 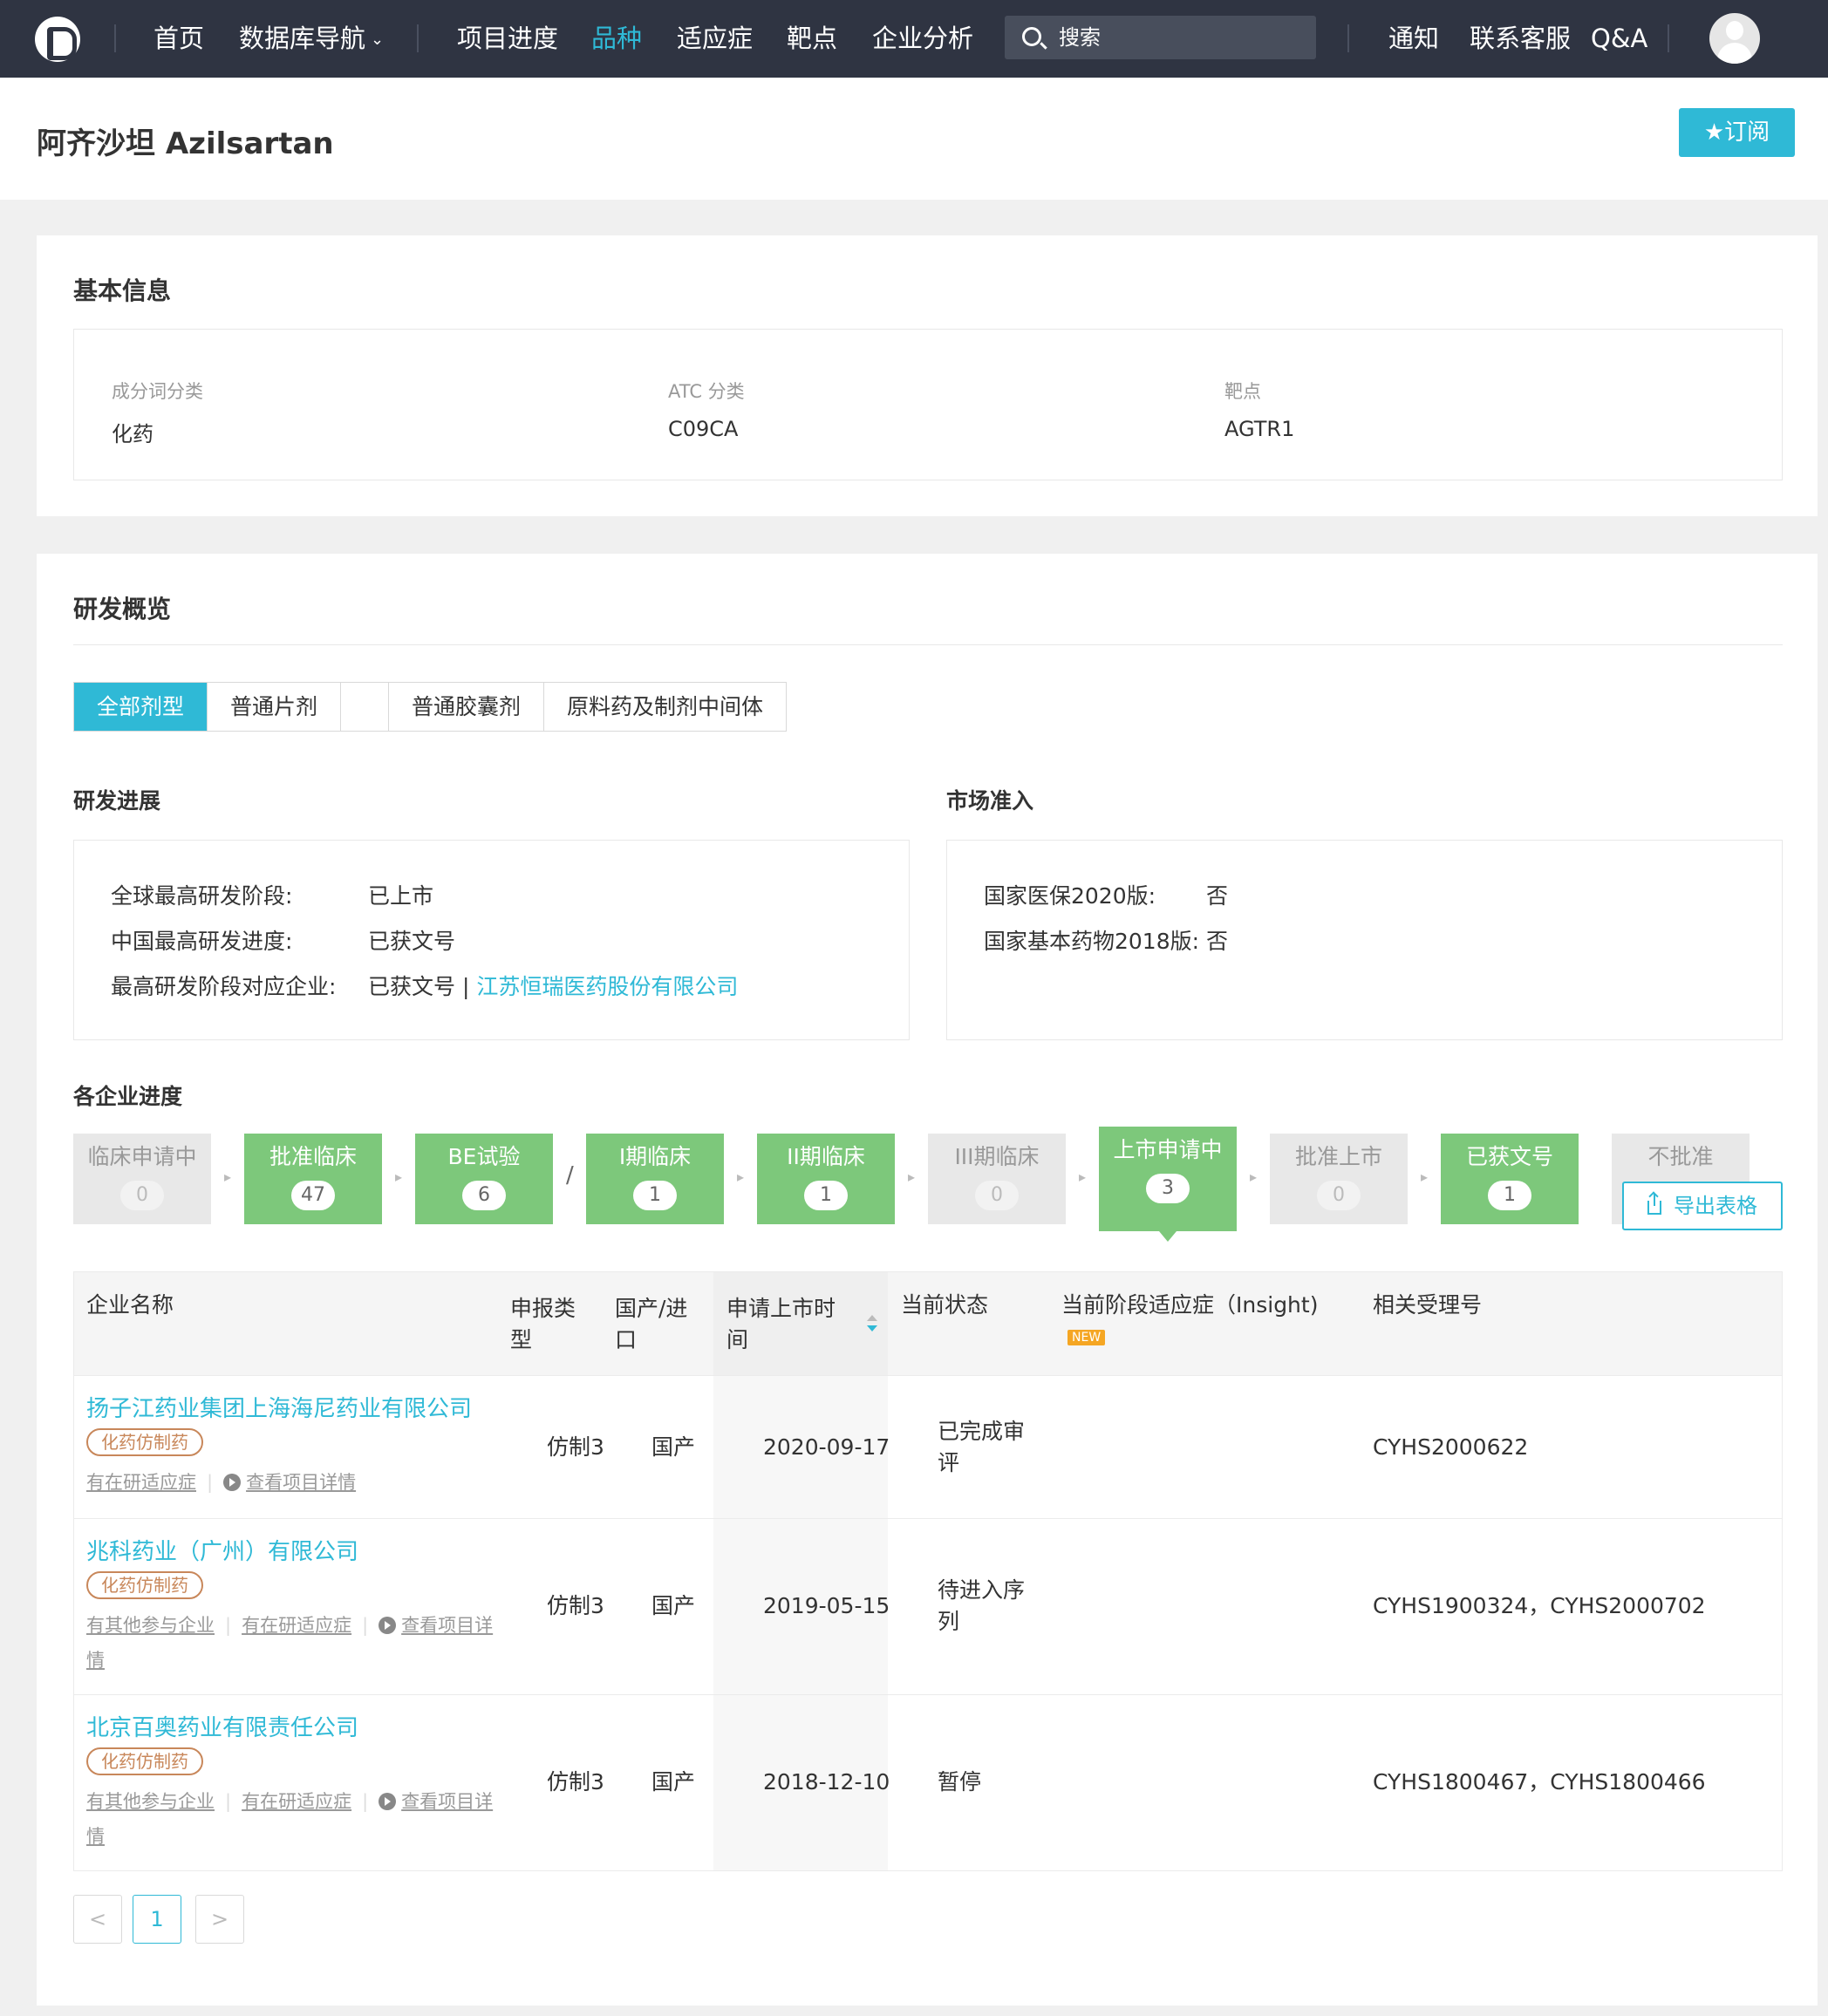 What do you see at coordinates (142, 1179) in the screenshot?
I see `stage-clinical-application: 临床申请中 0` at bounding box center [142, 1179].